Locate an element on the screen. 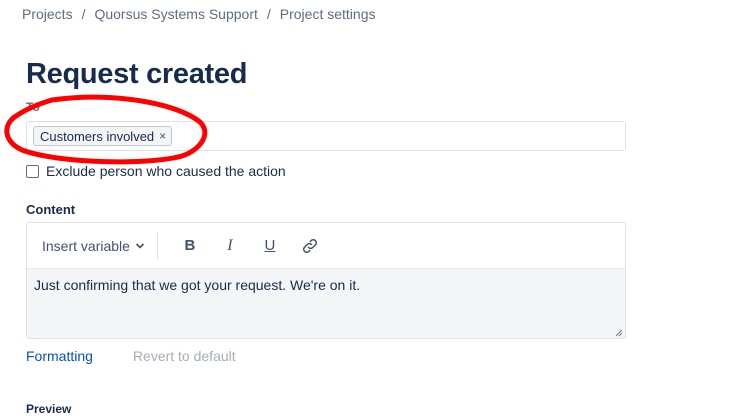  insert-variable-label: Insert variable is located at coordinates (86, 245).